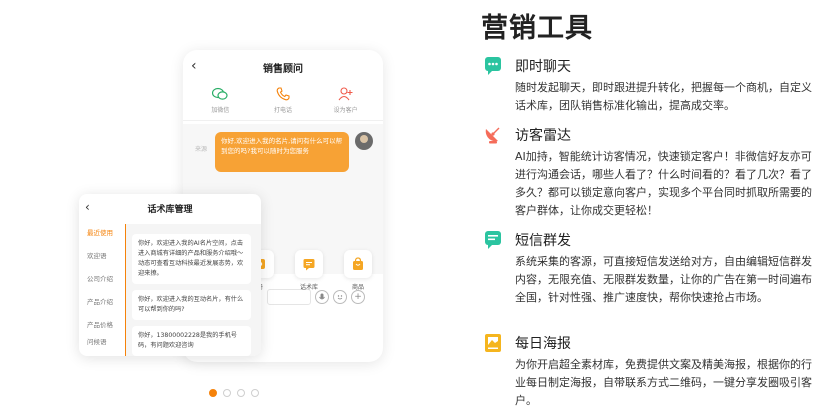 Image resolution: width=828 pixels, height=407 pixels. I want to click on section-title: 营销工具, so click(537, 28).